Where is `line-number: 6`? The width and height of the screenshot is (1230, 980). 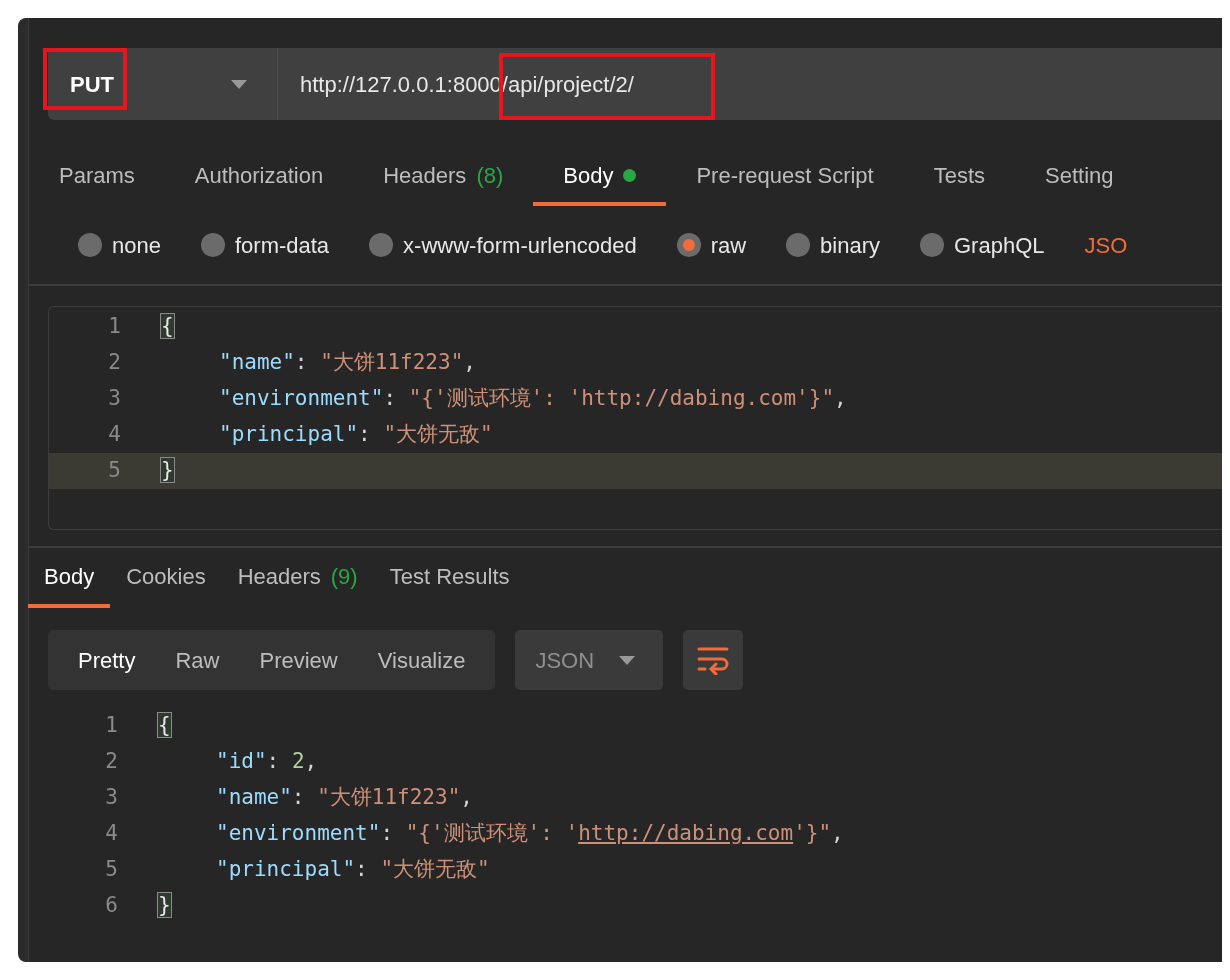 line-number: 6 is located at coordinates (111, 906).